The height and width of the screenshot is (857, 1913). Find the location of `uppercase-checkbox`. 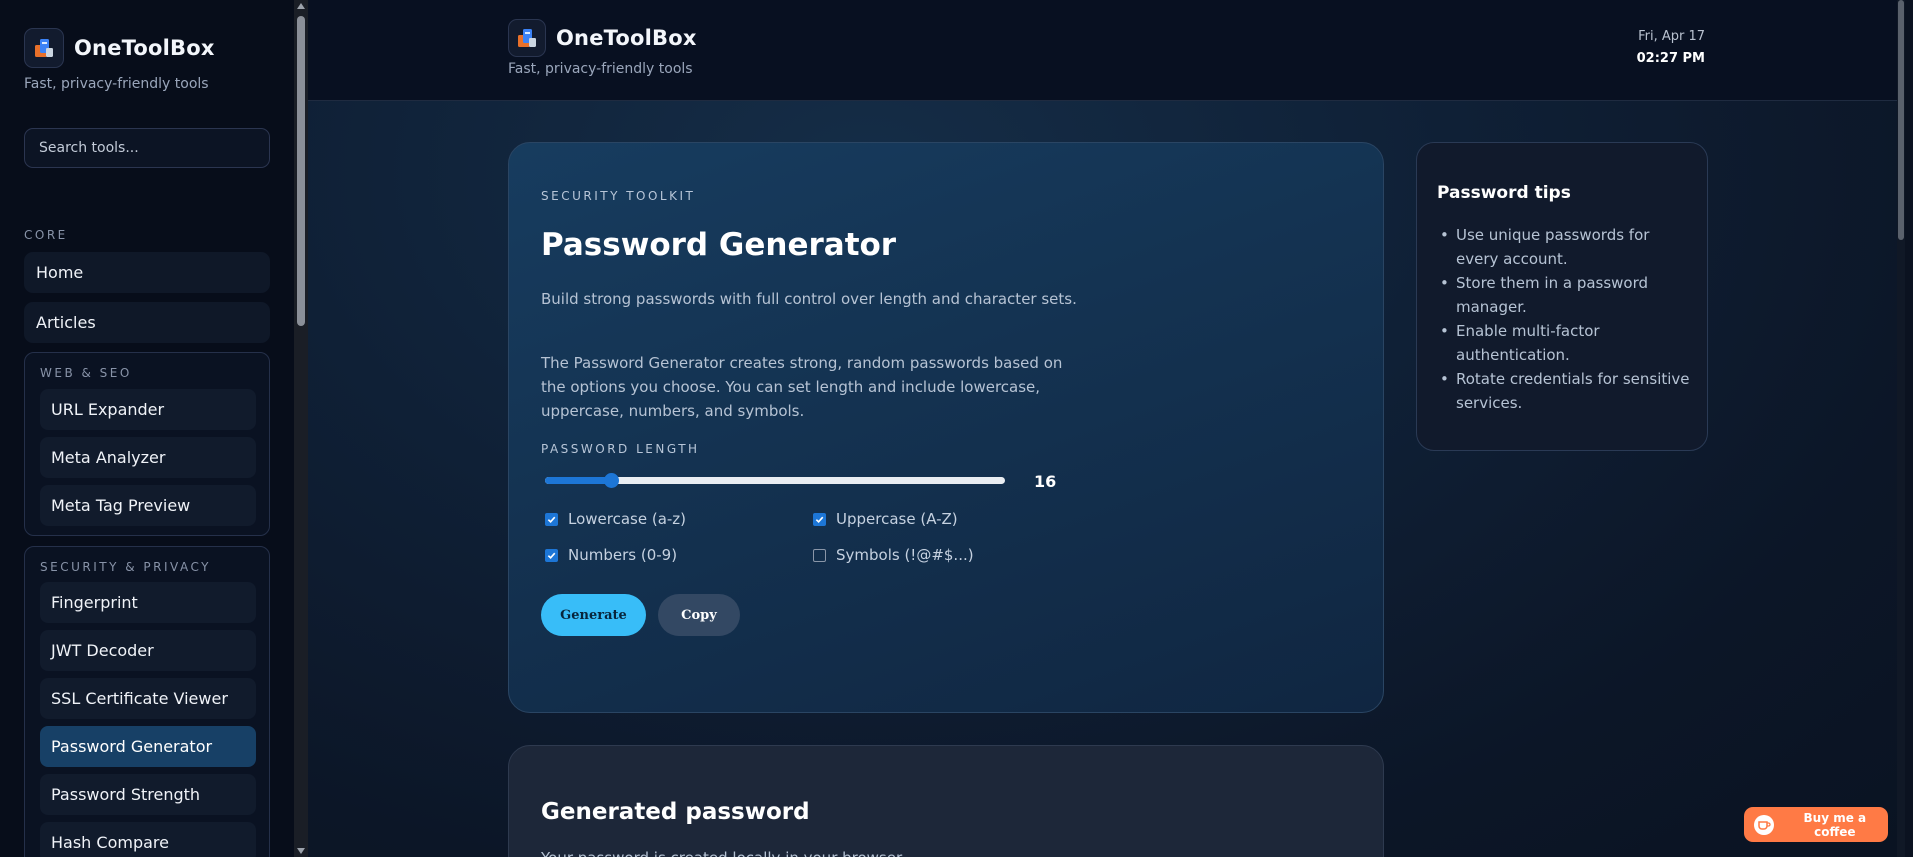

uppercase-checkbox is located at coordinates (819, 519).